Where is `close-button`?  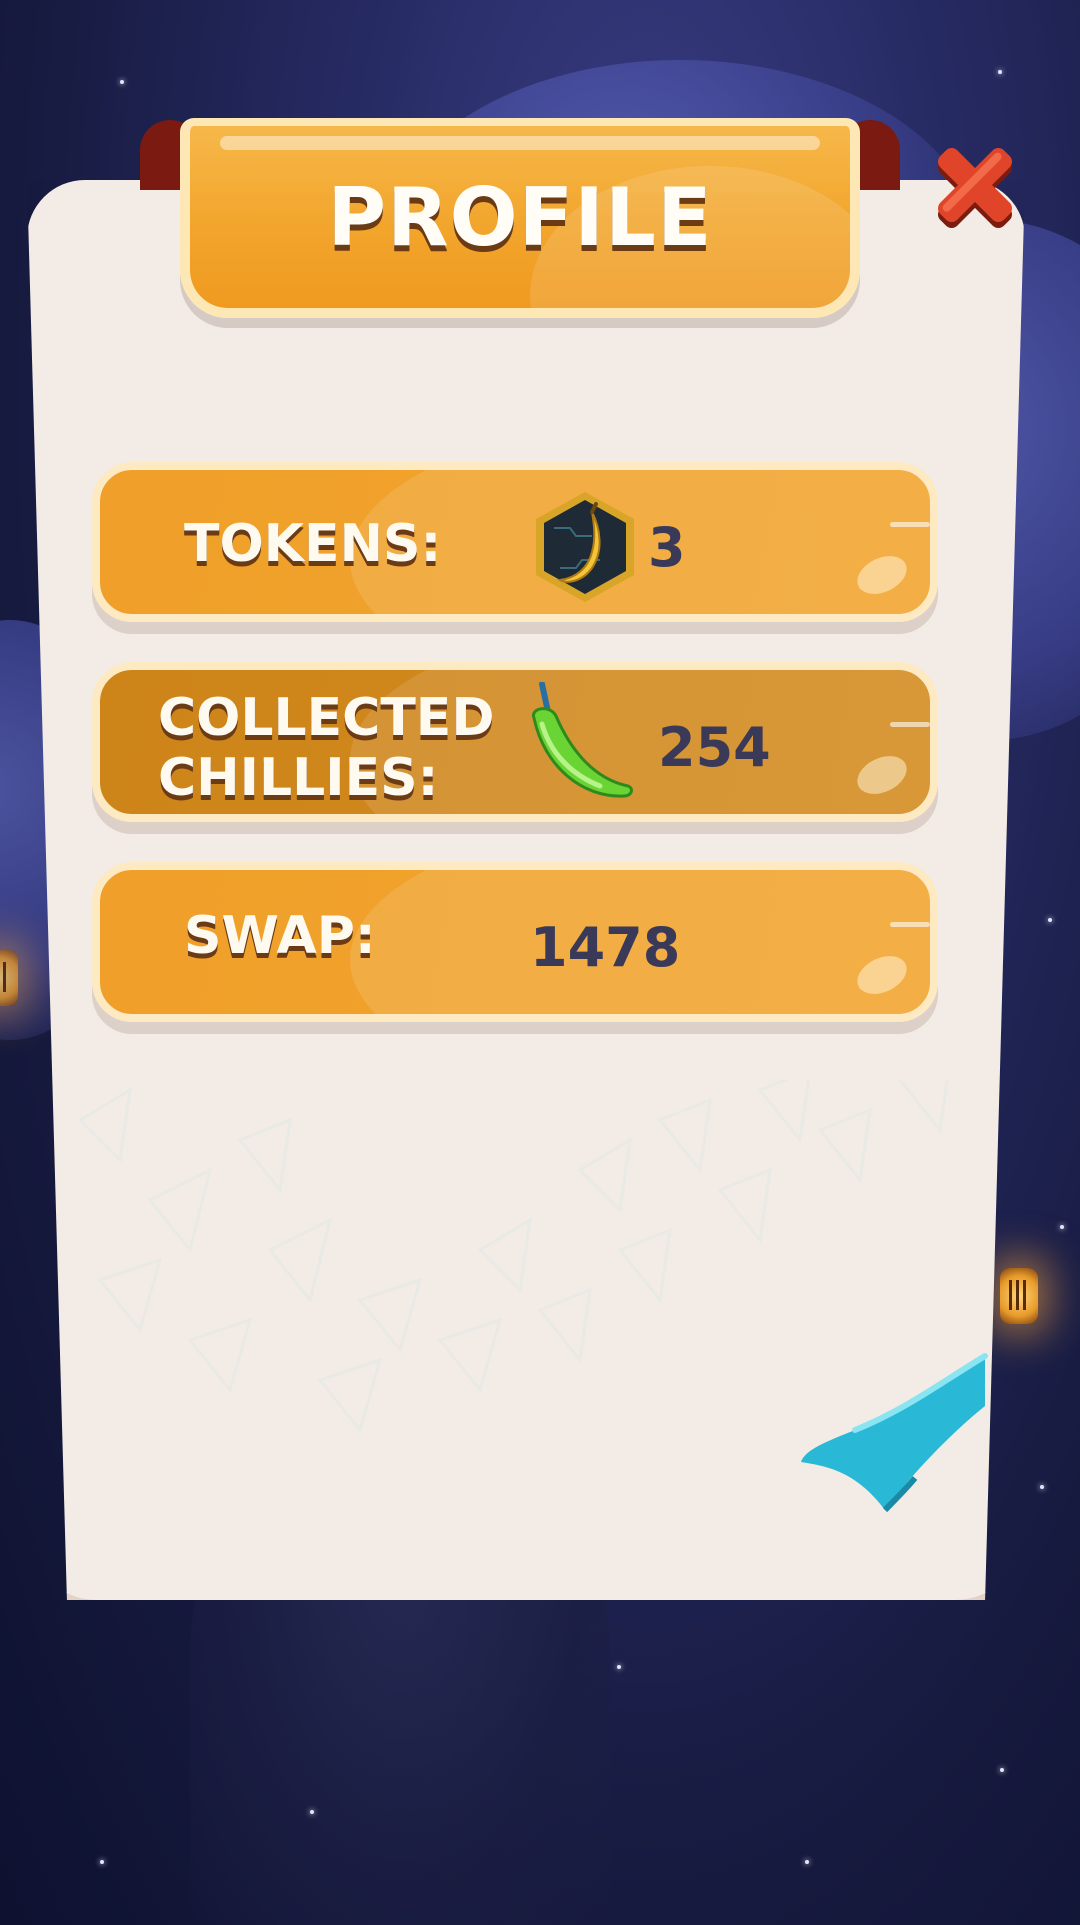
close-button is located at coordinates (975, 185).